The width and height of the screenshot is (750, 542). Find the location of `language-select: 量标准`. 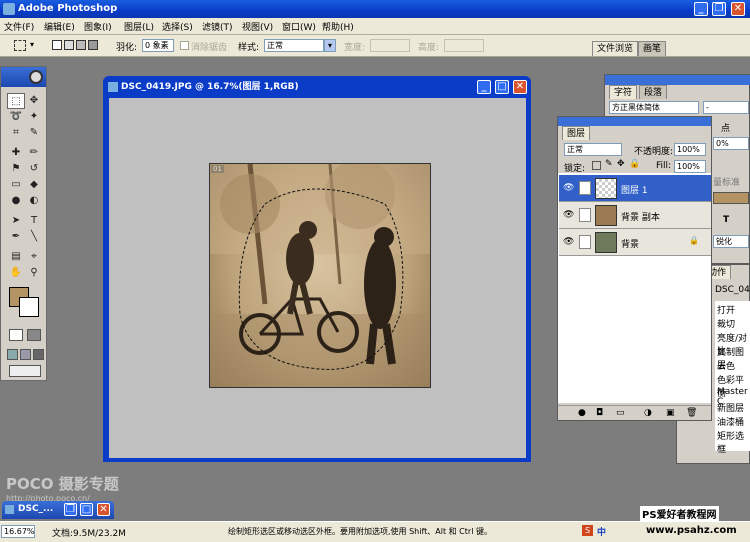

language-select: 量标准 is located at coordinates (726, 181).